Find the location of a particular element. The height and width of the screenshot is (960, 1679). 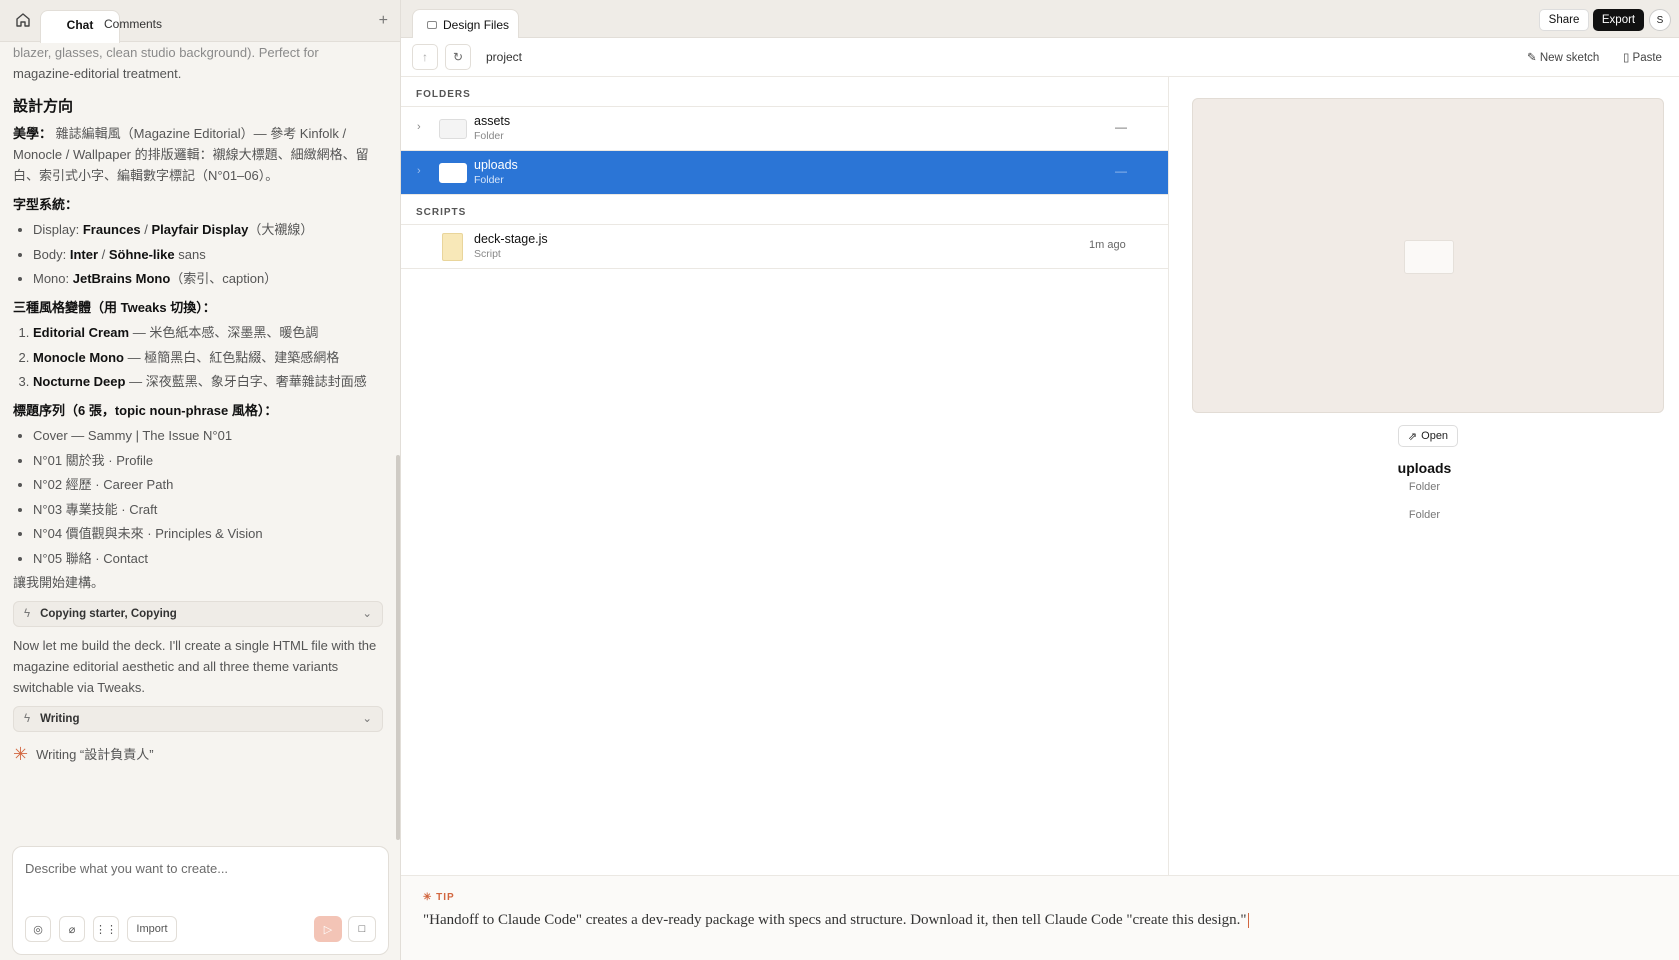

file-name: deck-stage.js is located at coordinates (511, 239).